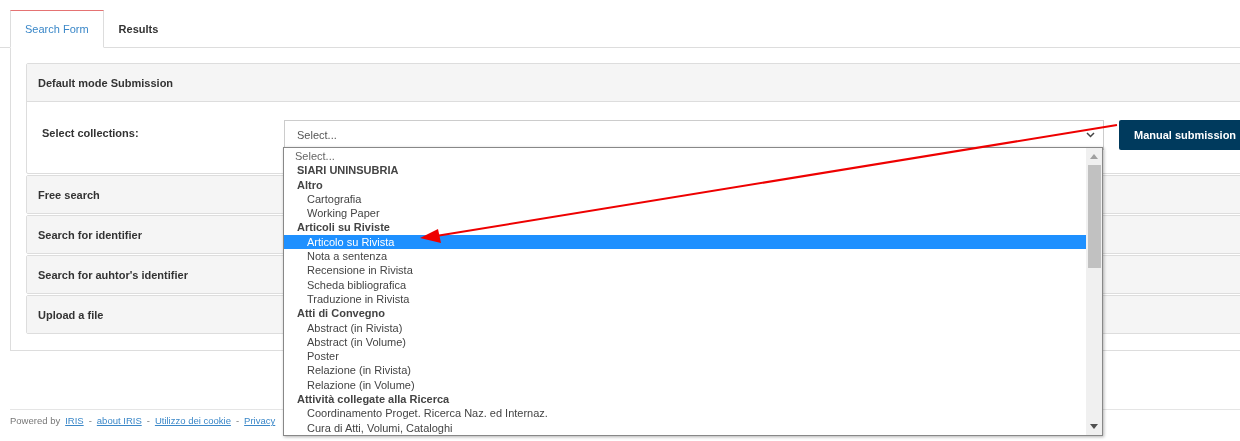 This screenshot has width=1240, height=441. Describe the element at coordinates (341, 313) in the screenshot. I see `option-group-label: Atti di Convegno` at that location.